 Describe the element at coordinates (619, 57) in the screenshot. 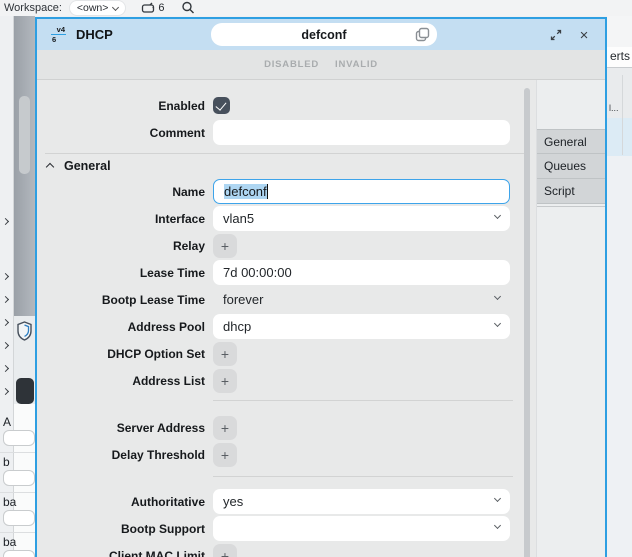

I see `background-tab-partial: erts` at that location.